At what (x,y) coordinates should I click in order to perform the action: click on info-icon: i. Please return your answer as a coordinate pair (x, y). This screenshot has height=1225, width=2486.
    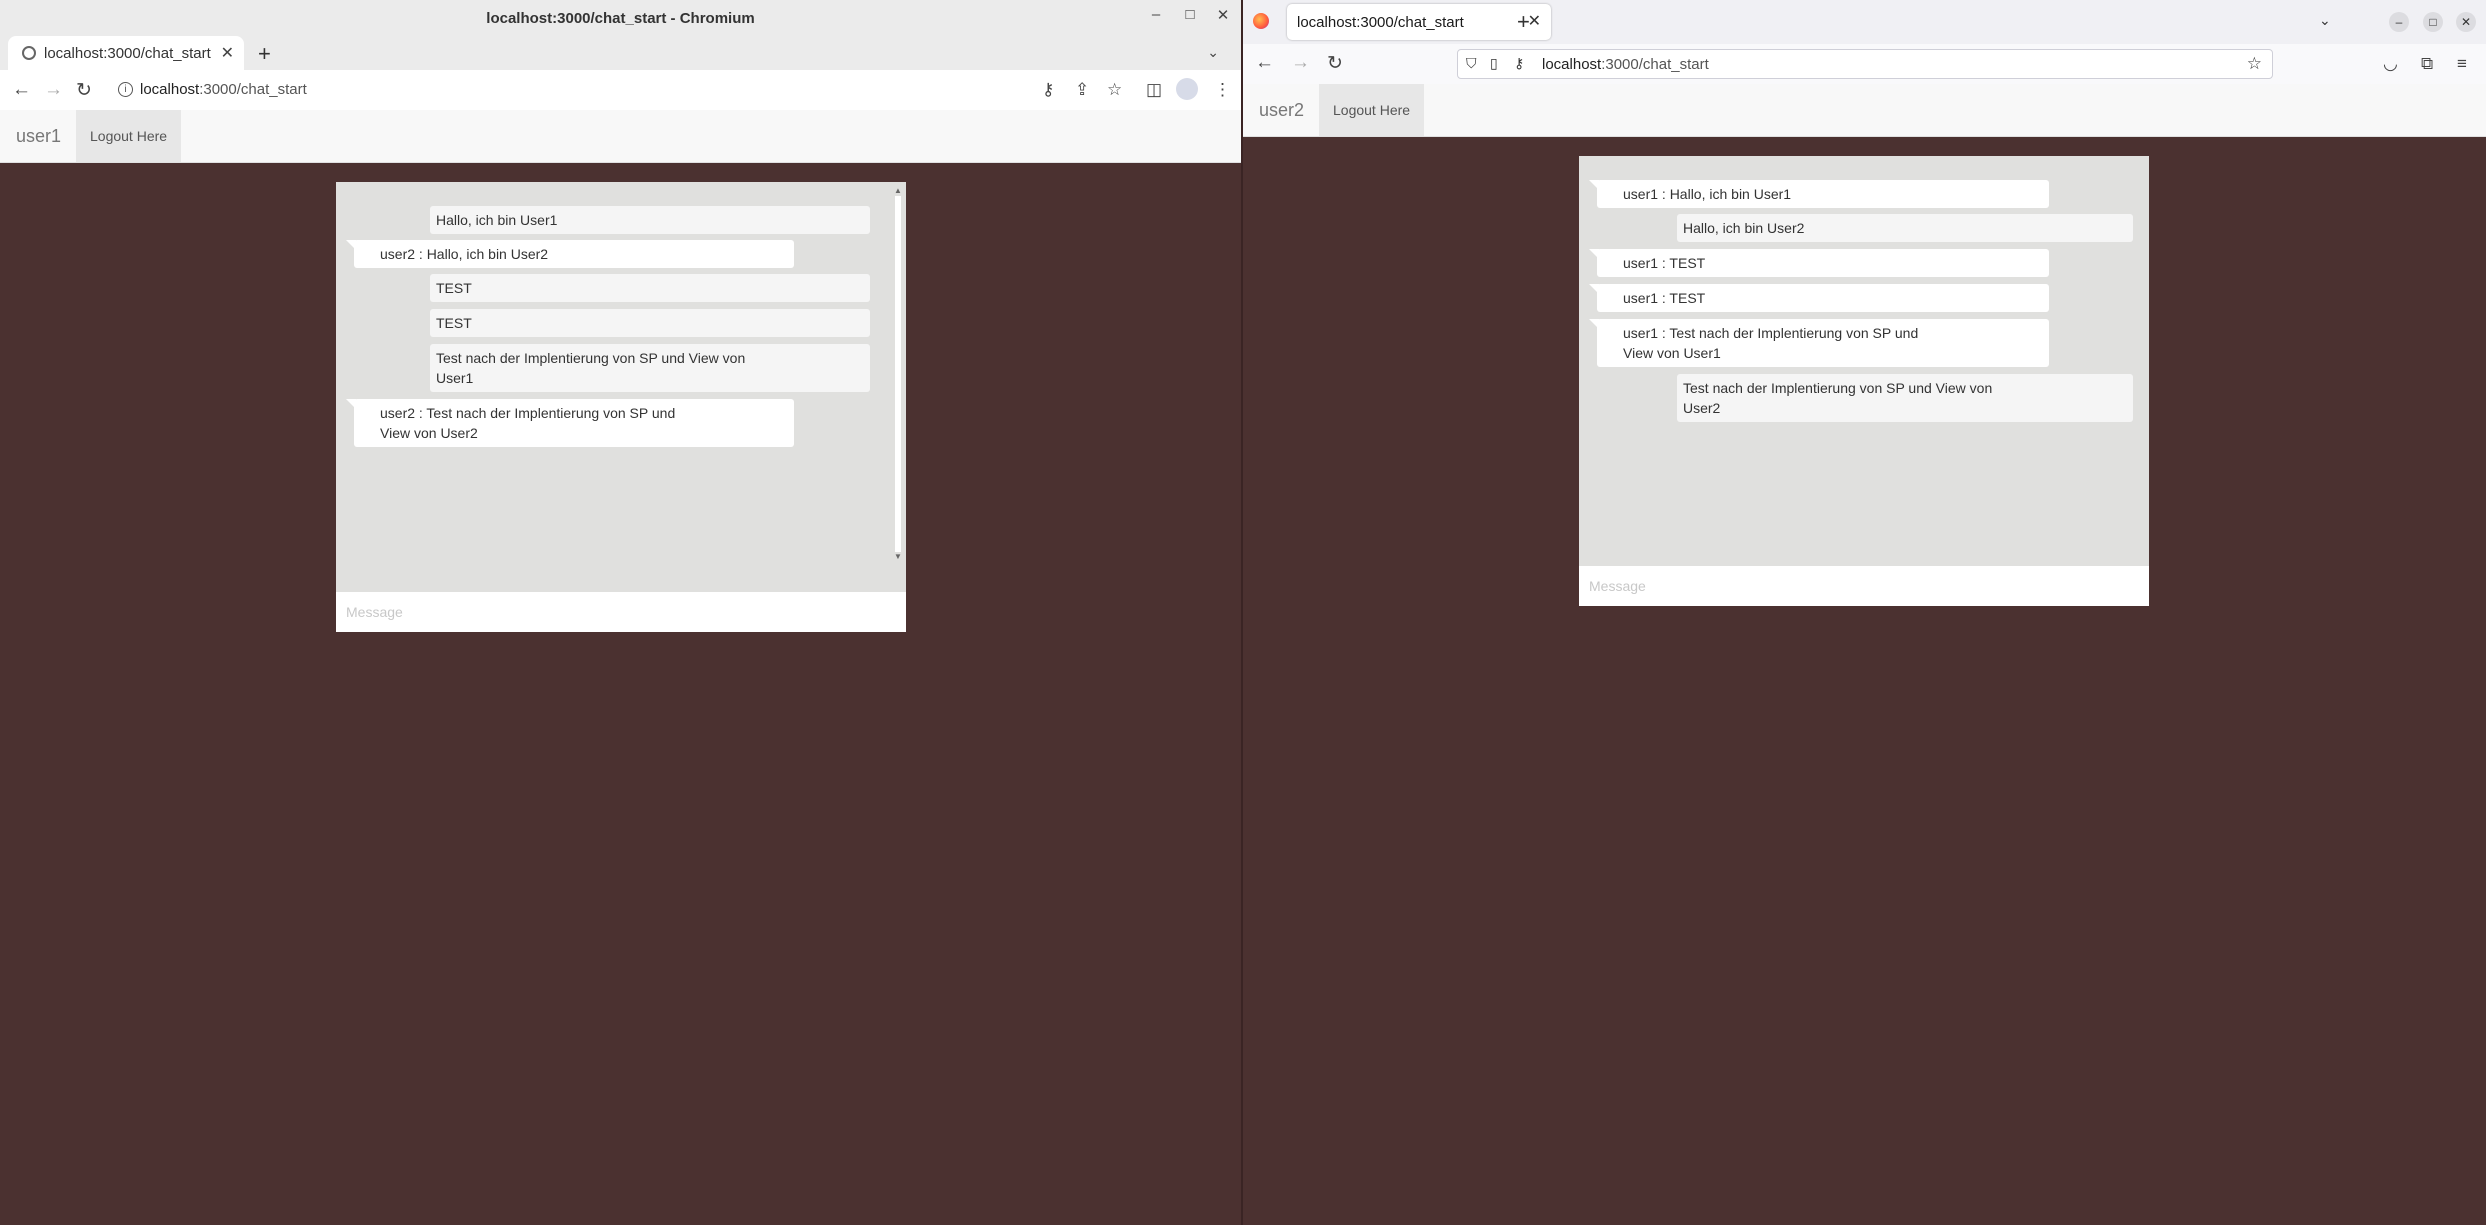
    Looking at the image, I should click on (125, 89).